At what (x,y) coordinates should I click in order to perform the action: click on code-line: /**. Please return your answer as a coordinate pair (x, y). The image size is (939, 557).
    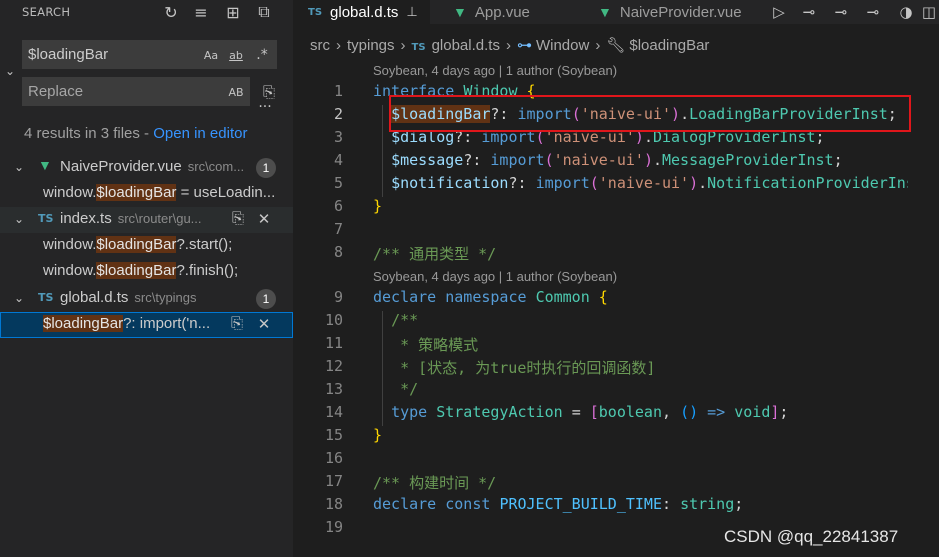
    Looking at the image, I should click on (405, 320).